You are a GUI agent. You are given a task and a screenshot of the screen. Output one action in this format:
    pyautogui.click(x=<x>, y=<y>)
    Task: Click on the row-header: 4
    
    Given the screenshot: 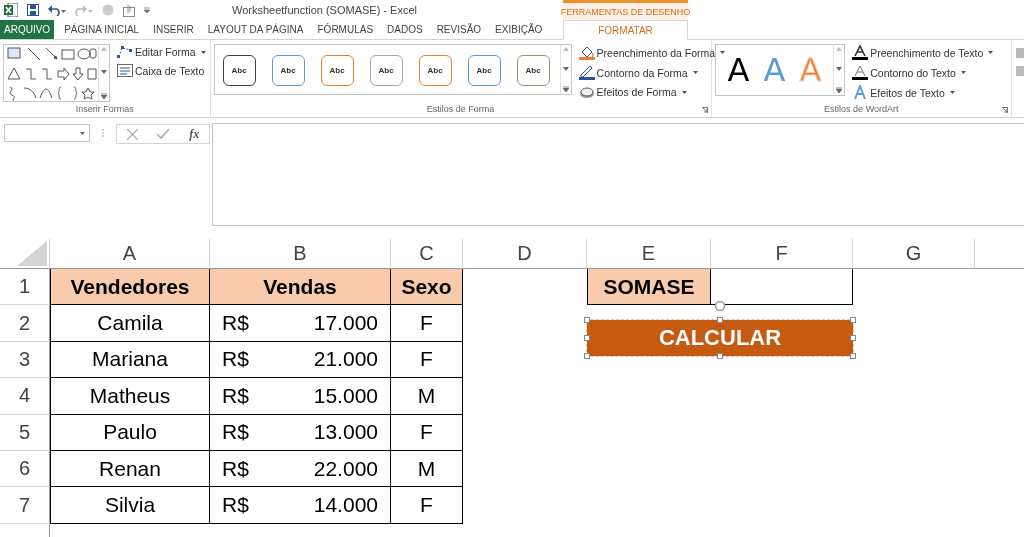 What is the action you would take?
    pyautogui.click(x=25, y=396)
    